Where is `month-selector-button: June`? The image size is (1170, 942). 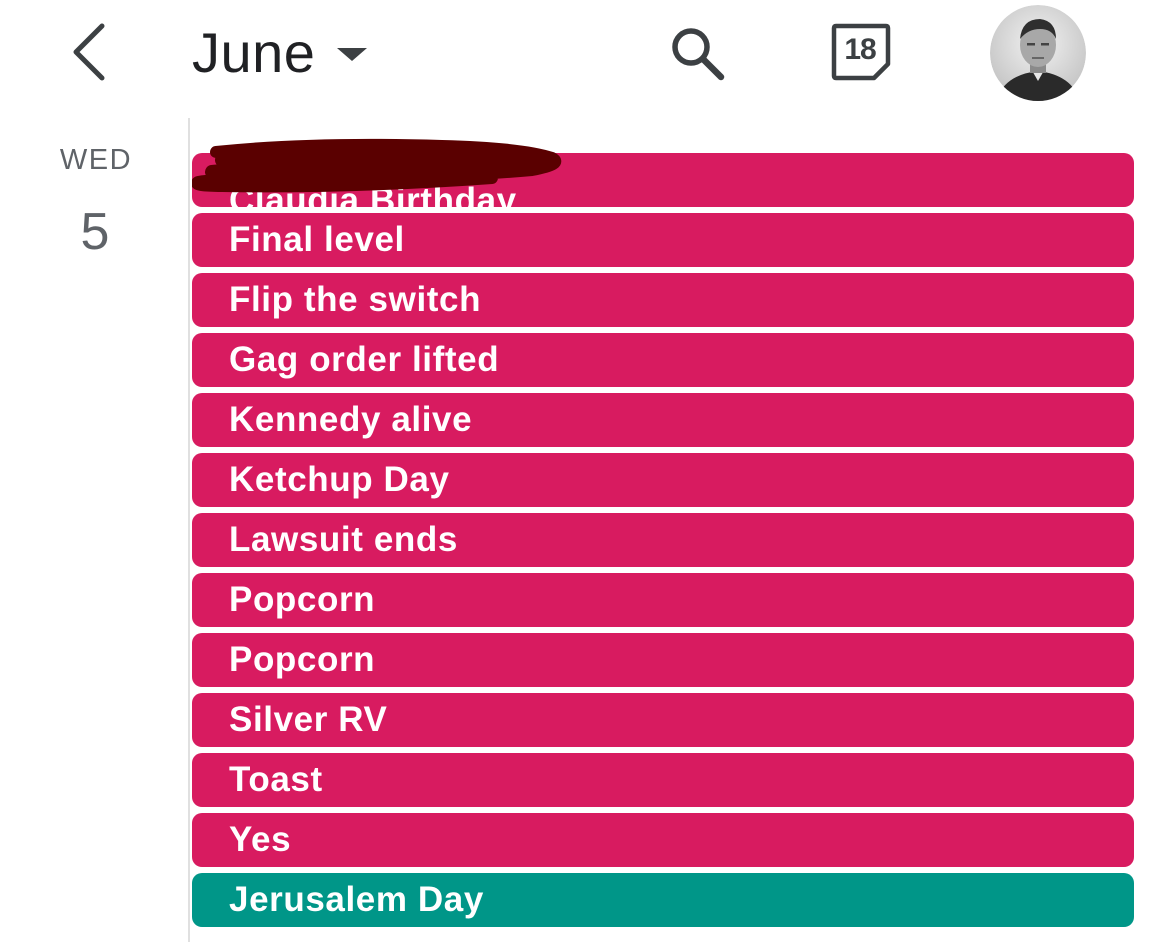 month-selector-button: June is located at coordinates (280, 52).